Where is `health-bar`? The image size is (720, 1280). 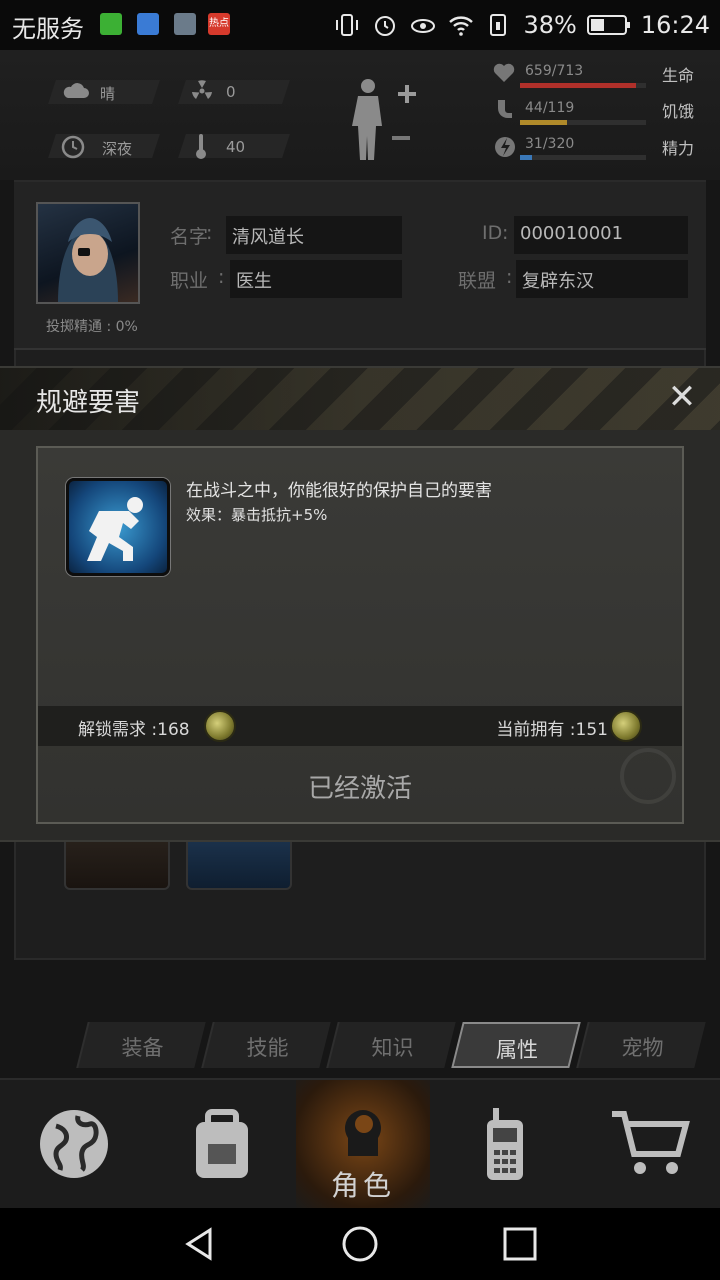
health-bar is located at coordinates (583, 85).